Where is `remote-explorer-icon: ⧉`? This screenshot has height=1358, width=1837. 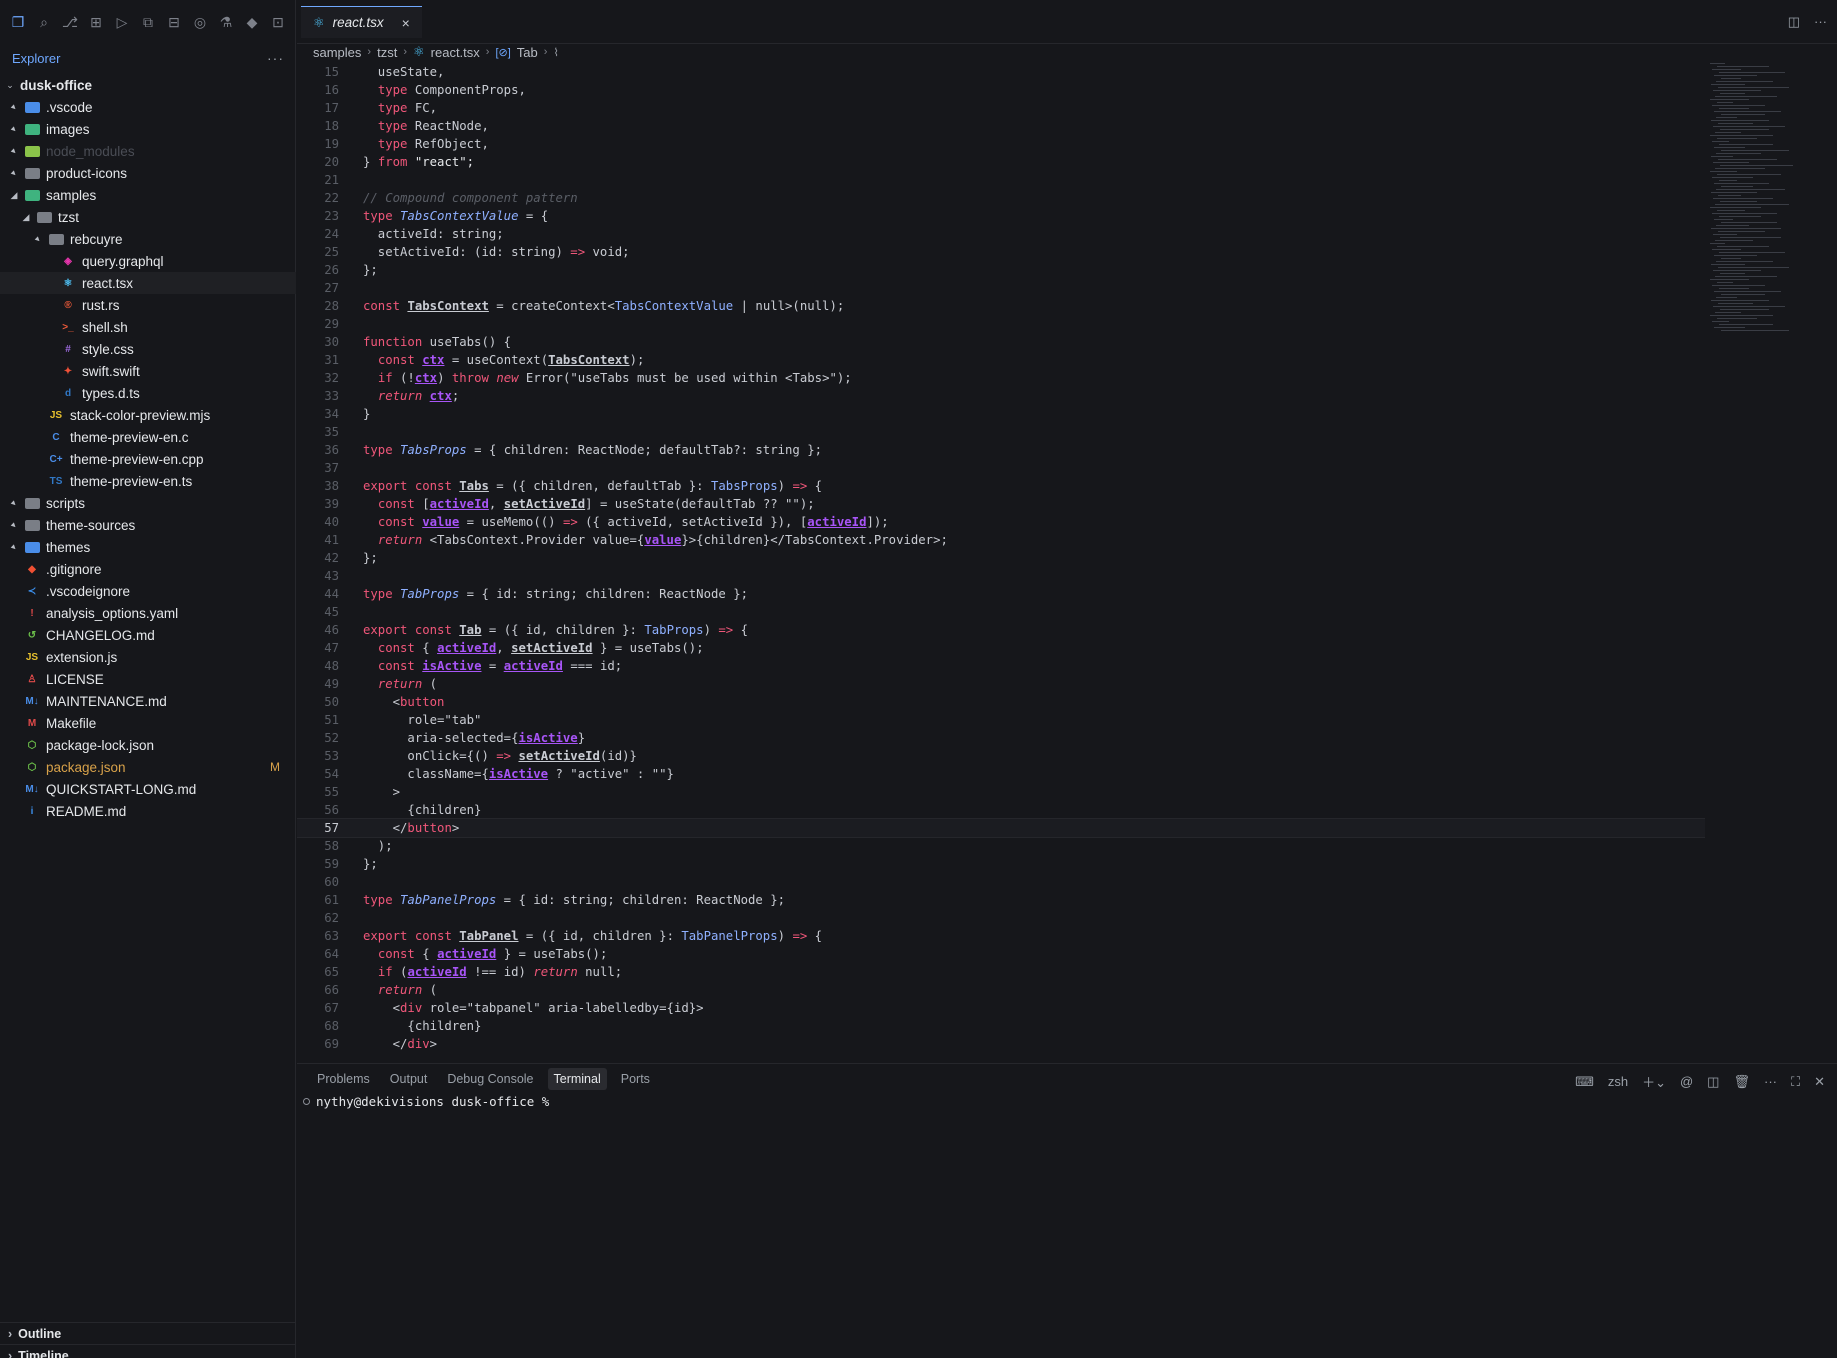 remote-explorer-icon: ⧉ is located at coordinates (148, 22).